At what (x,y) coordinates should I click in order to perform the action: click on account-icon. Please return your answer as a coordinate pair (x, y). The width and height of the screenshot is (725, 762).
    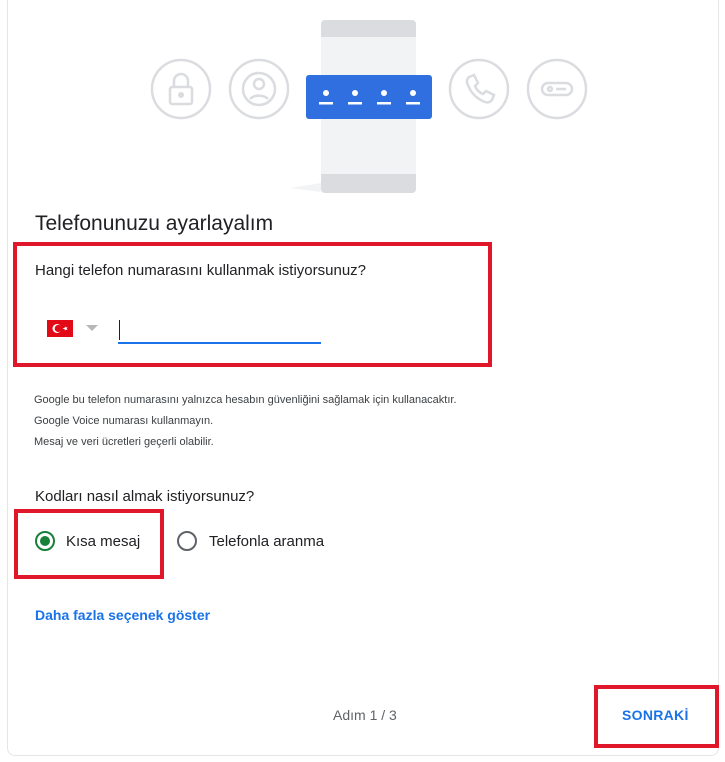
    Looking at the image, I should click on (259, 89).